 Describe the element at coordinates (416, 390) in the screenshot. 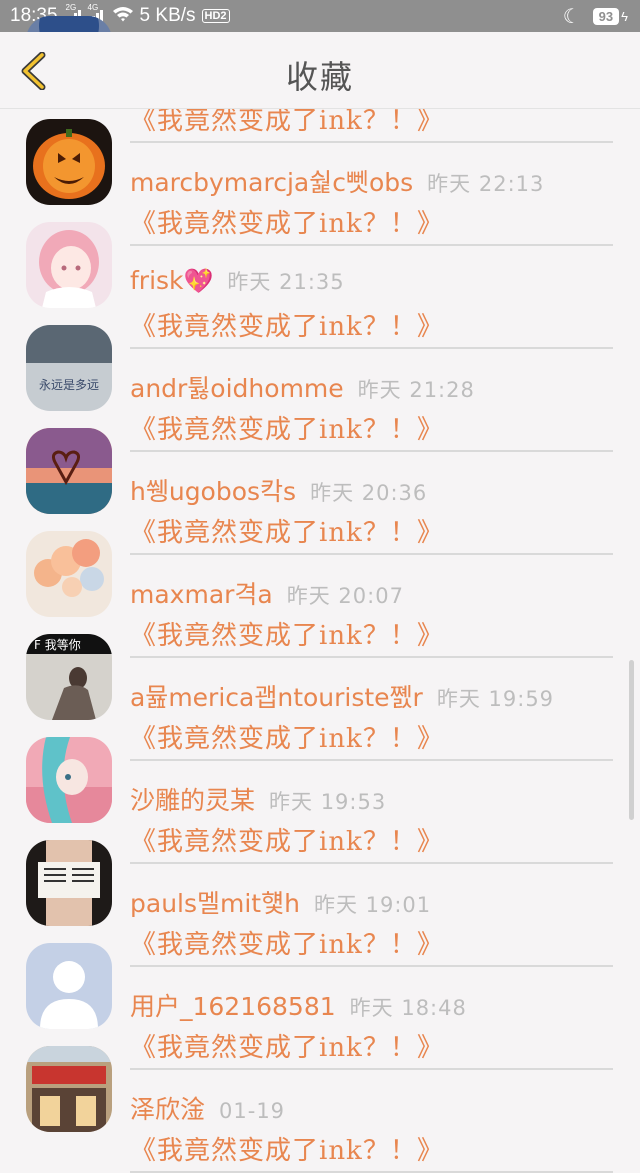

I see `timestamp: 昨天 21:28` at that location.